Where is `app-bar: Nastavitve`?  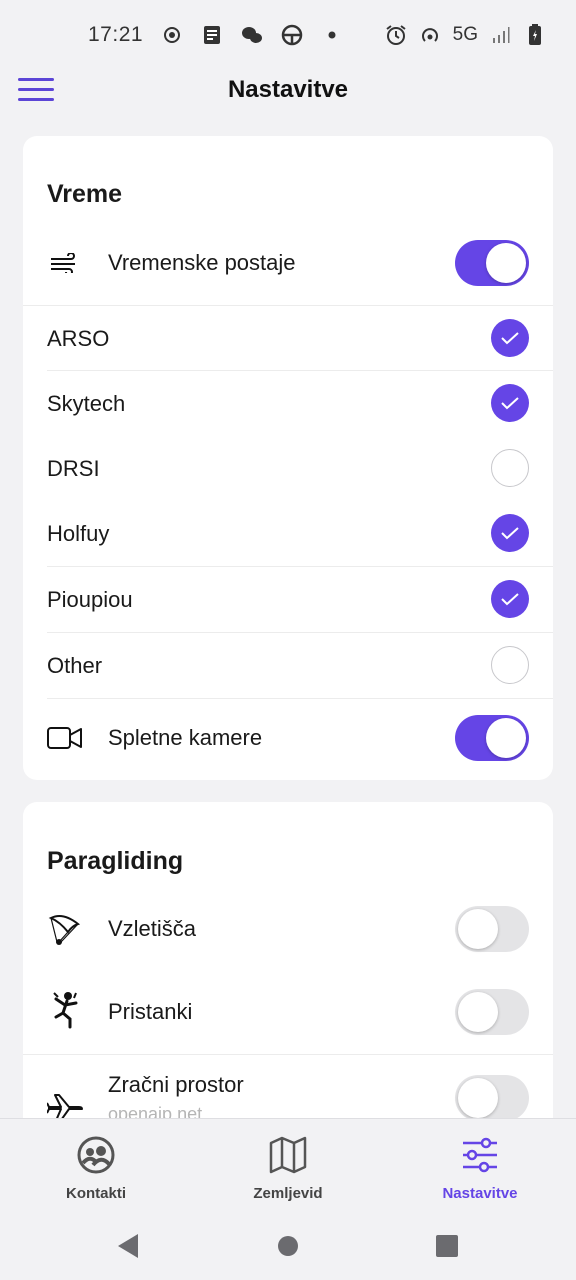 app-bar: Nastavitve is located at coordinates (288, 90).